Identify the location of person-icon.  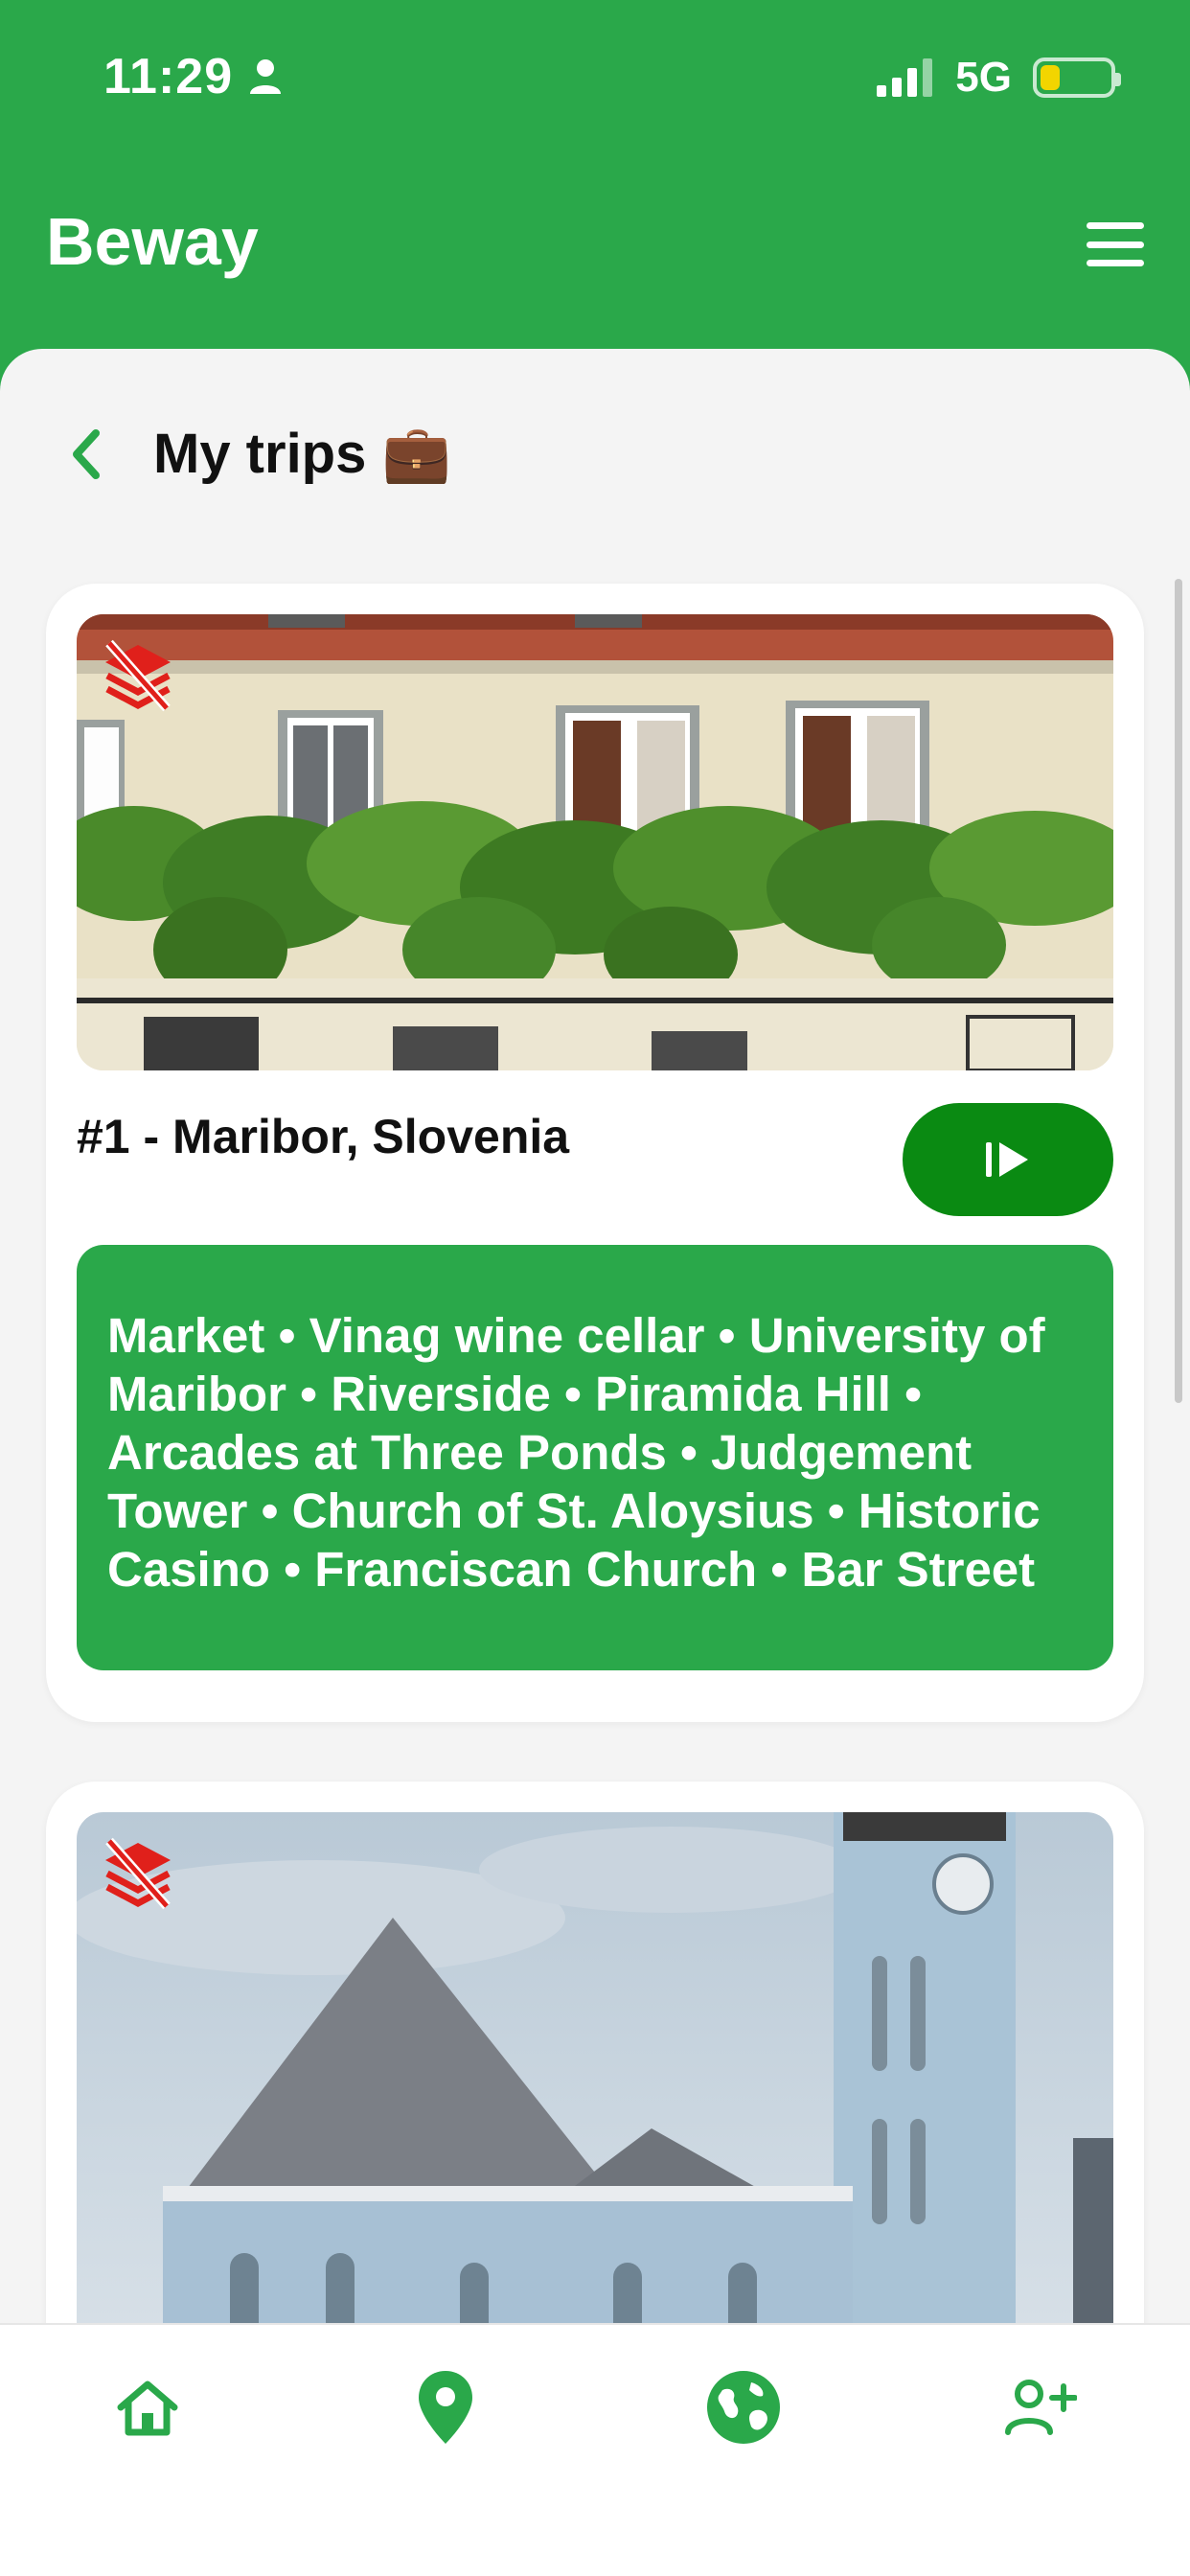
(266, 76).